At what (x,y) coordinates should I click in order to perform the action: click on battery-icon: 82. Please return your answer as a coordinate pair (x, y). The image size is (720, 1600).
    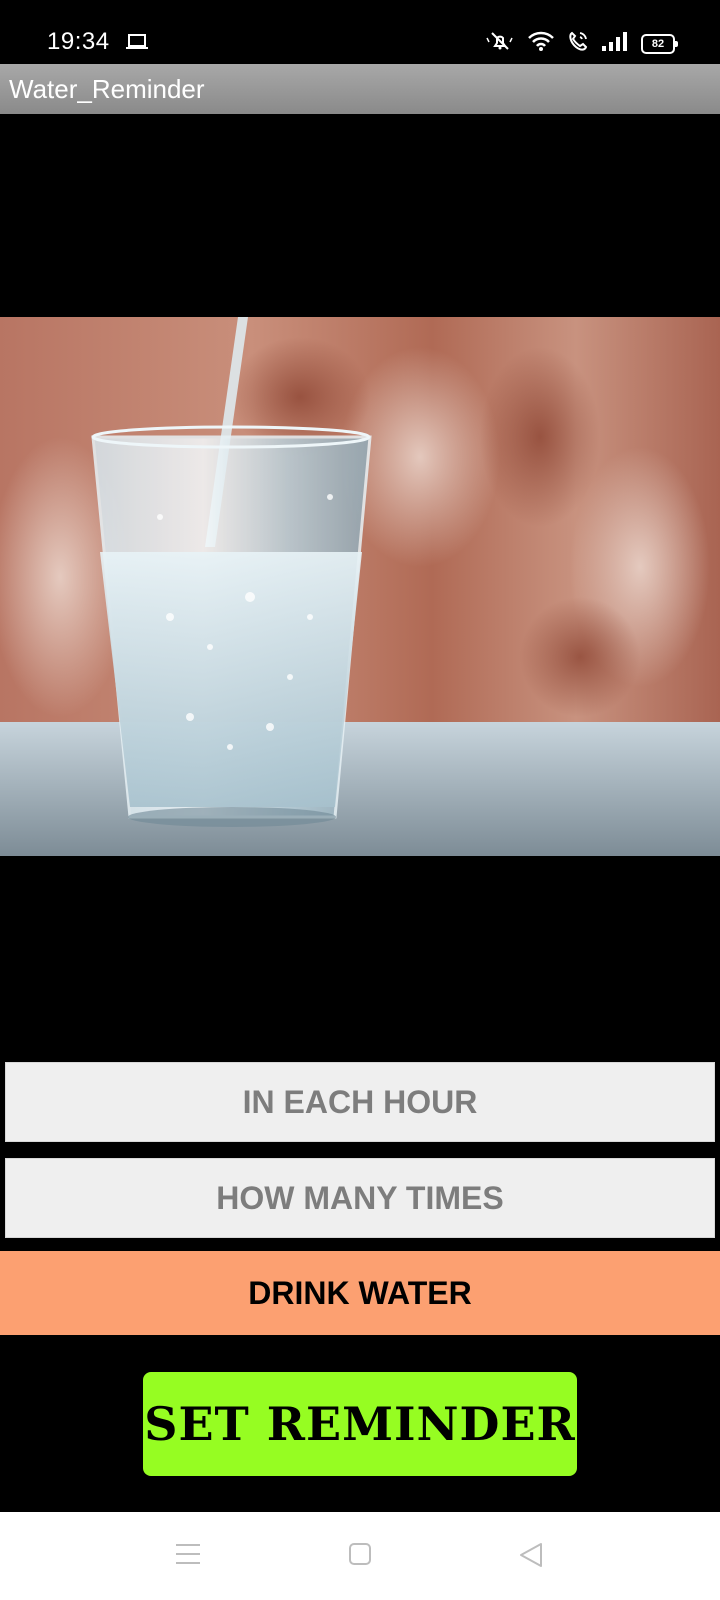
    Looking at the image, I should click on (659, 43).